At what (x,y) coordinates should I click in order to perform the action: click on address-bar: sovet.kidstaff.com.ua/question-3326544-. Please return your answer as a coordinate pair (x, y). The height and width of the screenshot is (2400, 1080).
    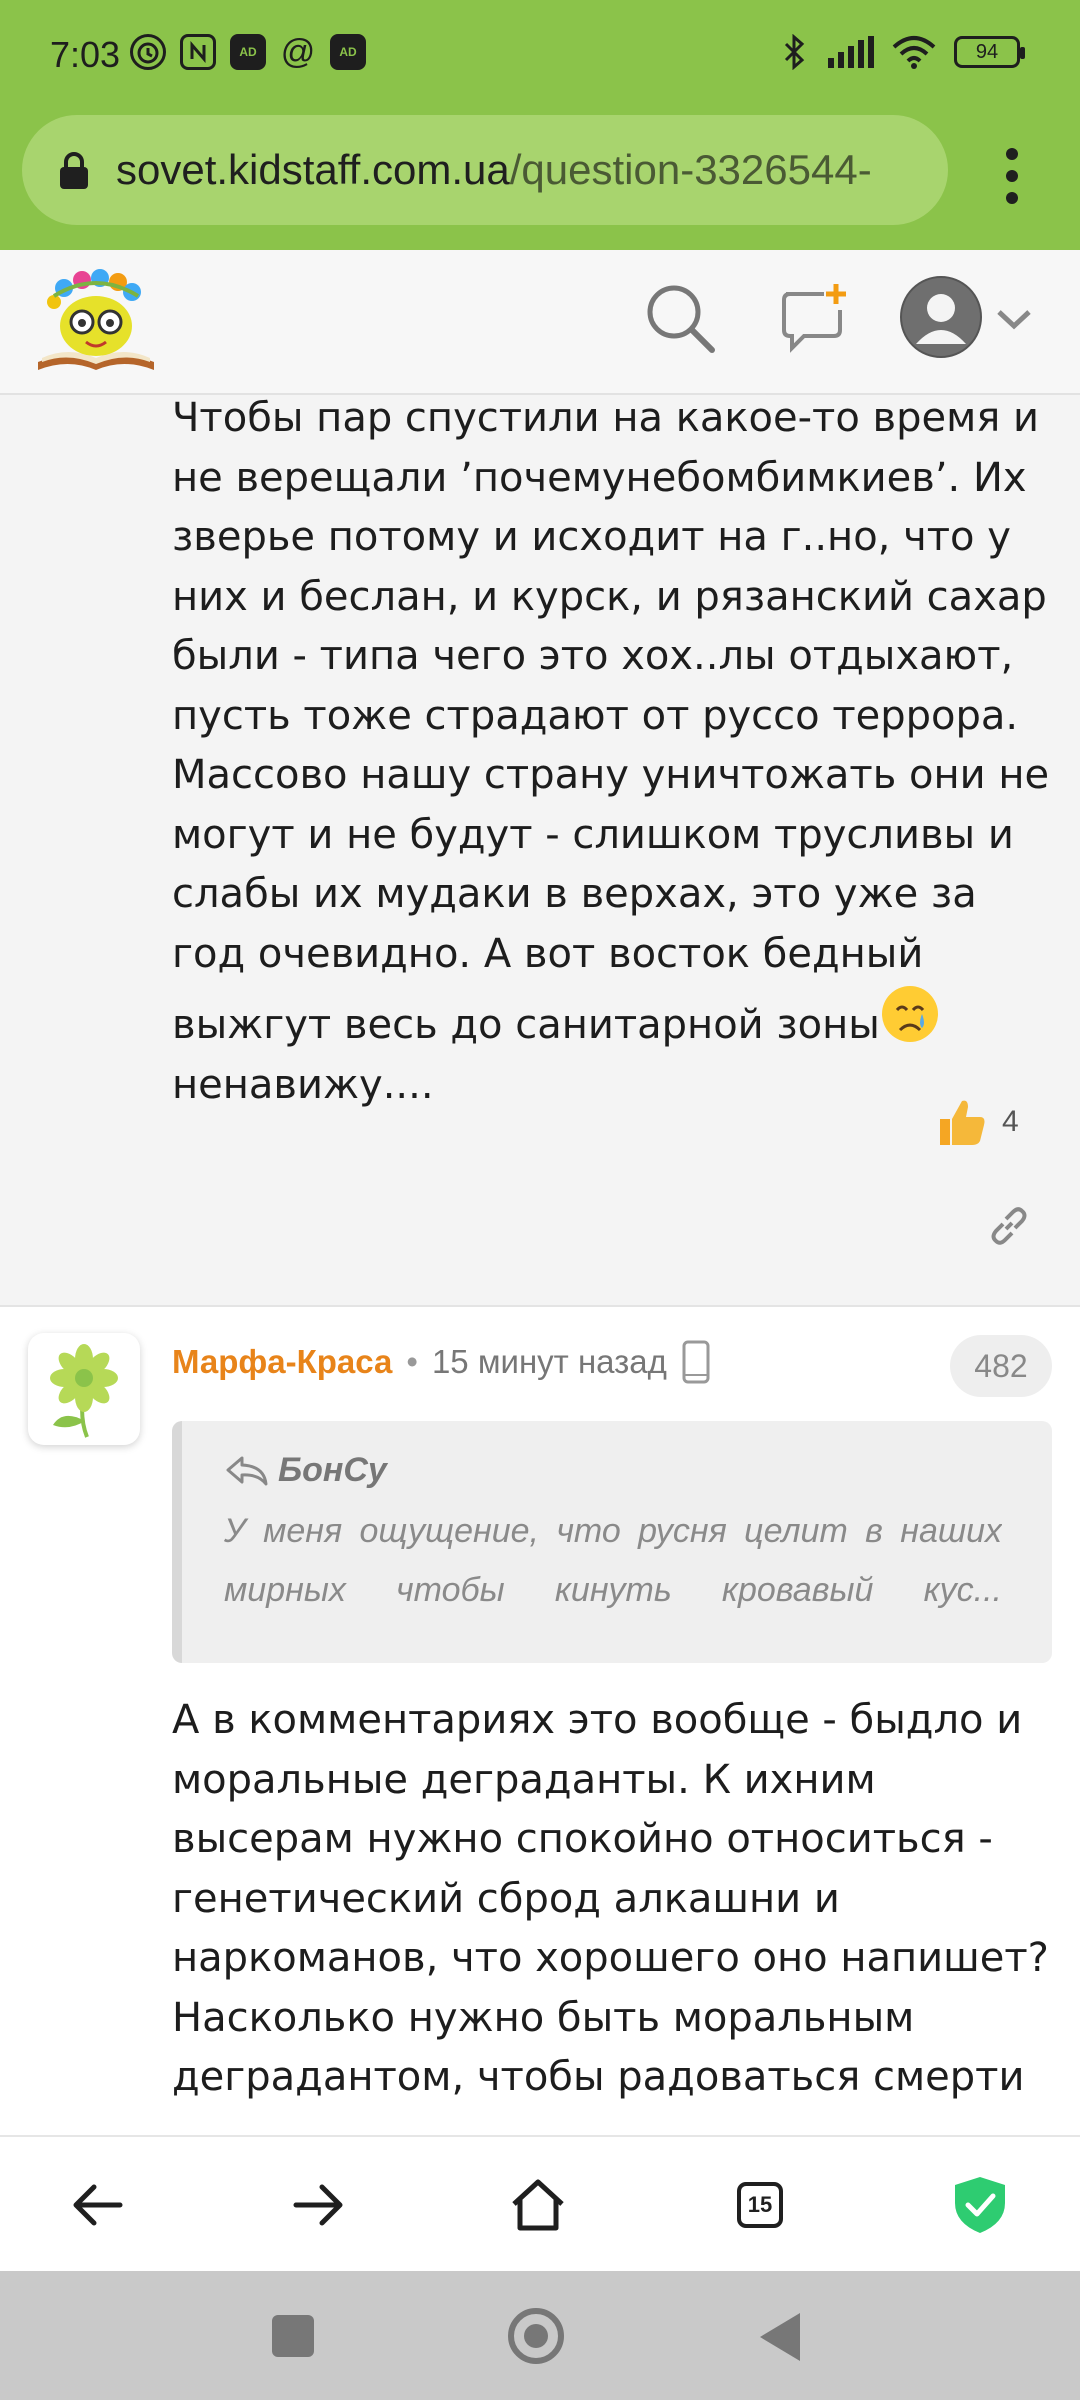
    Looking at the image, I should click on (485, 170).